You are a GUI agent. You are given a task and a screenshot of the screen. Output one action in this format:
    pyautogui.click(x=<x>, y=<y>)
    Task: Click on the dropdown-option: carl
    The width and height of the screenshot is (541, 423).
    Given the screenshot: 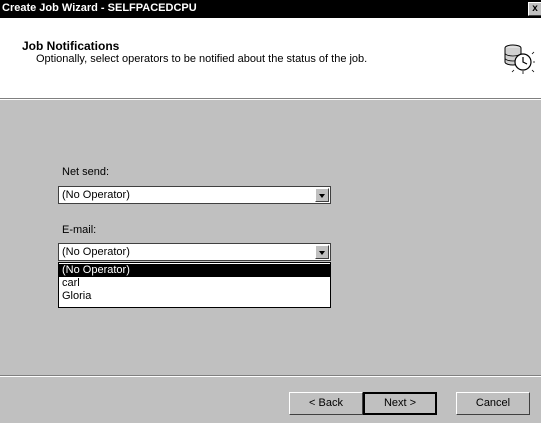 What is the action you would take?
    pyautogui.click(x=194, y=283)
    